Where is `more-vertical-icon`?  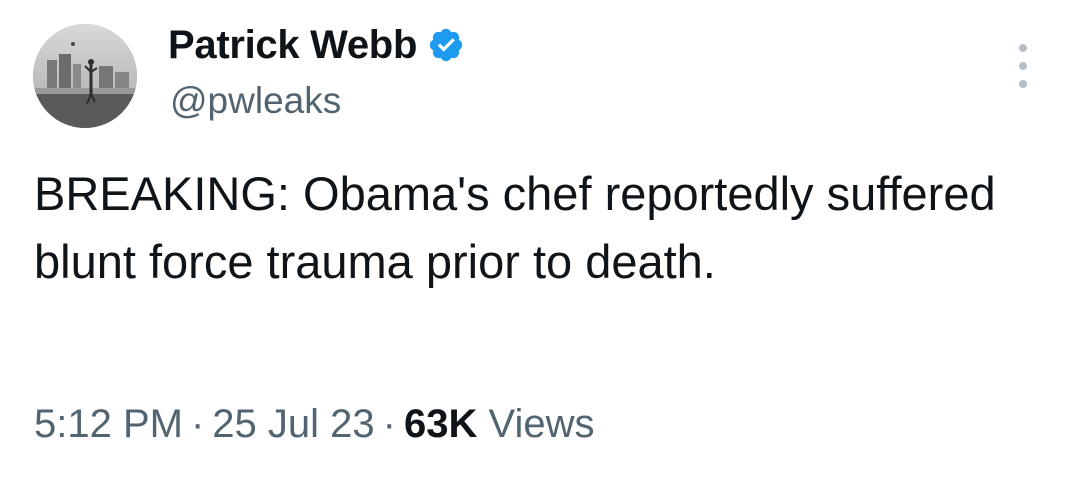
more-vertical-icon is located at coordinates (1023, 66).